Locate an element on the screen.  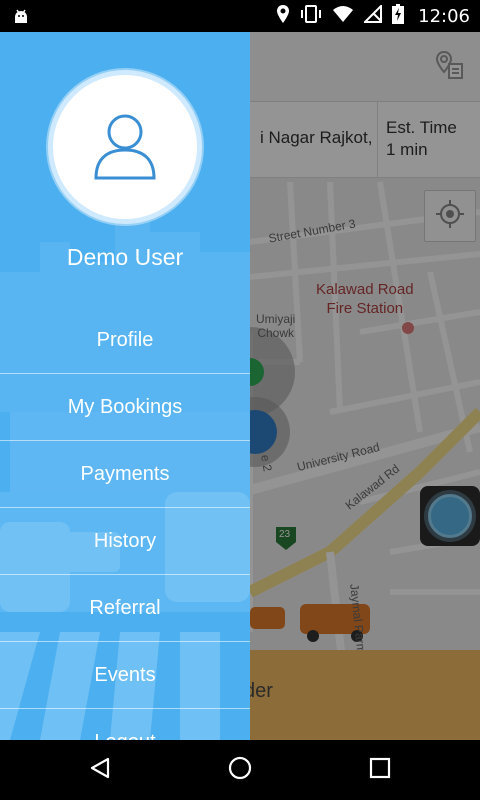
menu-item-referral: Referral is located at coordinates (125, 608).